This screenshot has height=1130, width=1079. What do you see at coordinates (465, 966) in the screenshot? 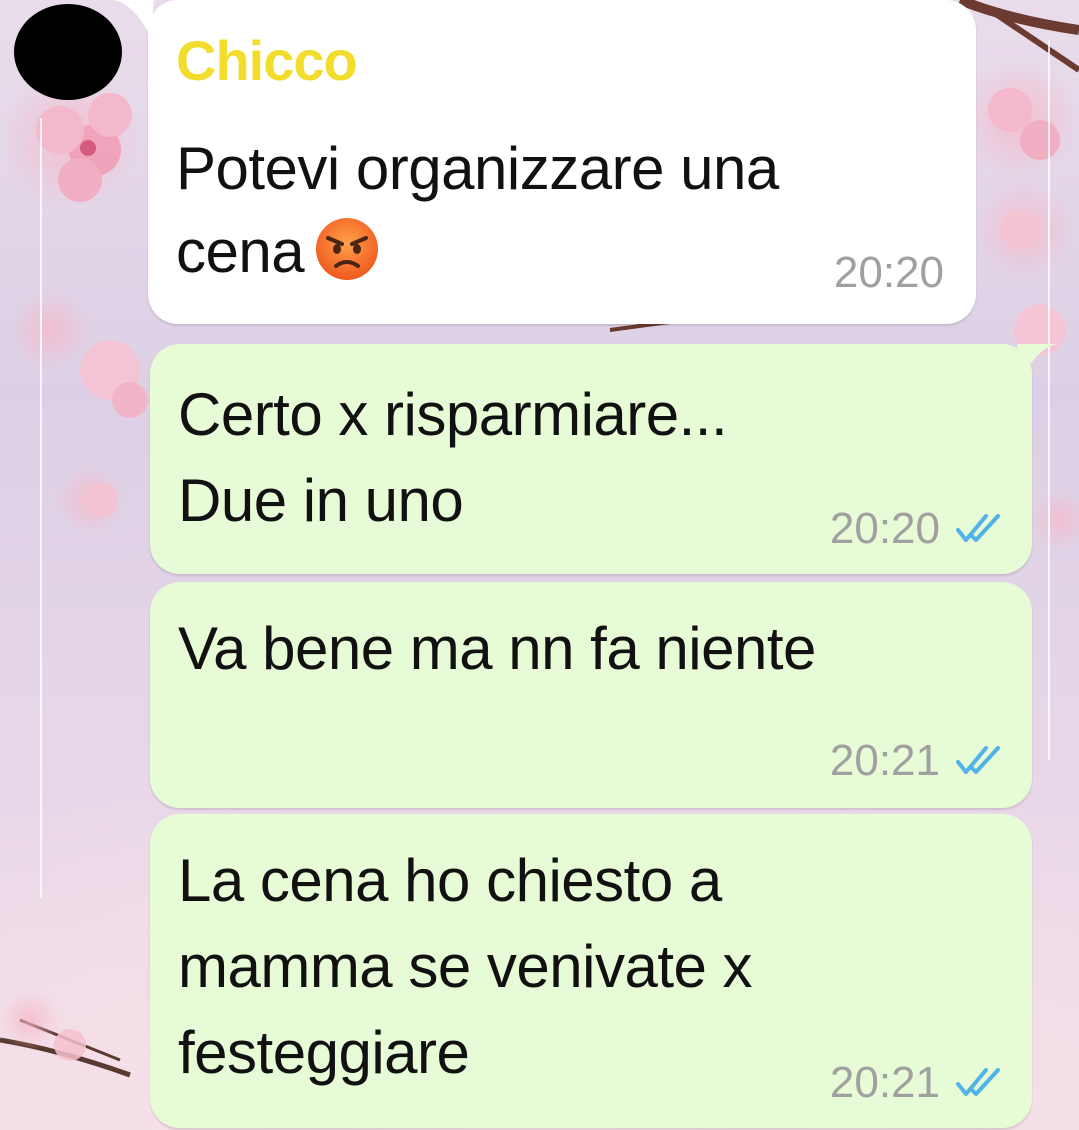
I see `message-text-line: mamma se venivate x` at bounding box center [465, 966].